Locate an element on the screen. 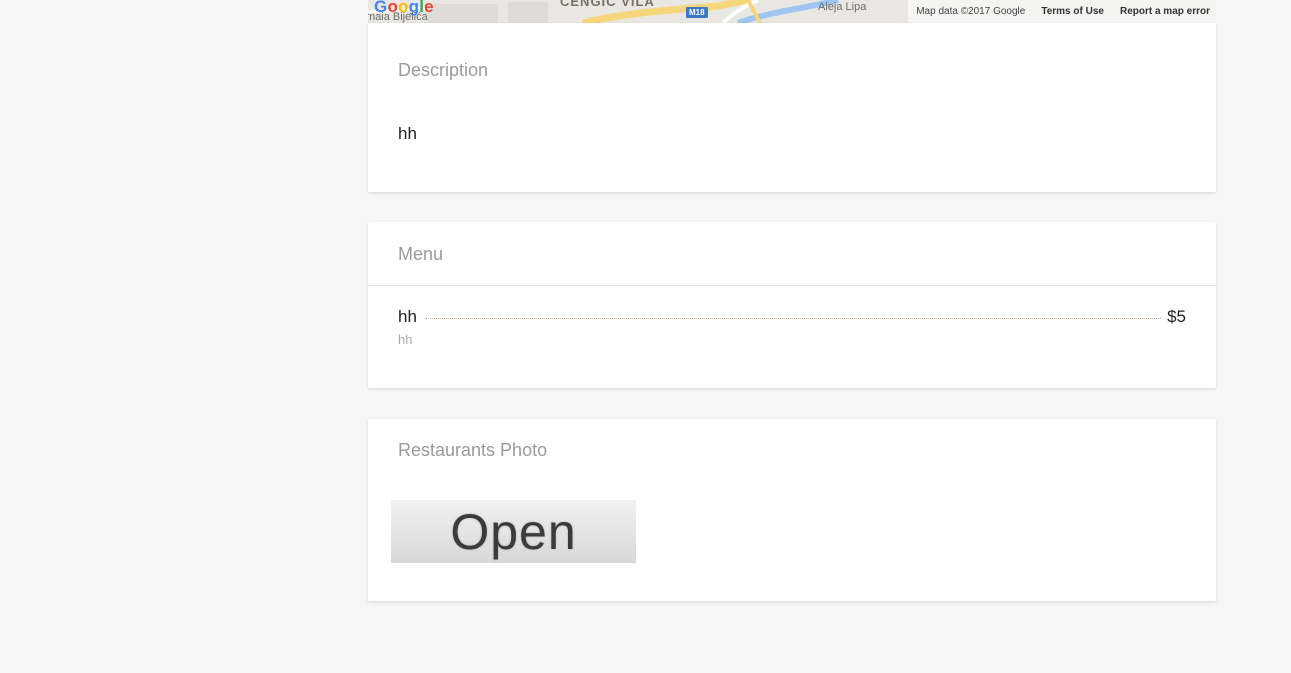 The height and width of the screenshot is (673, 1291). google-logo: Google is located at coordinates (404, 8).